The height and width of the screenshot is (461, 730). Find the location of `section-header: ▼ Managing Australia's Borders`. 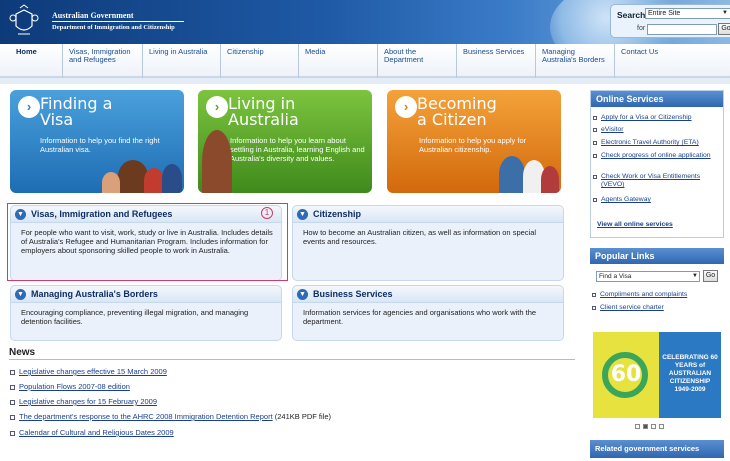

section-header: ▼ Managing Australia's Borders is located at coordinates (146, 294).